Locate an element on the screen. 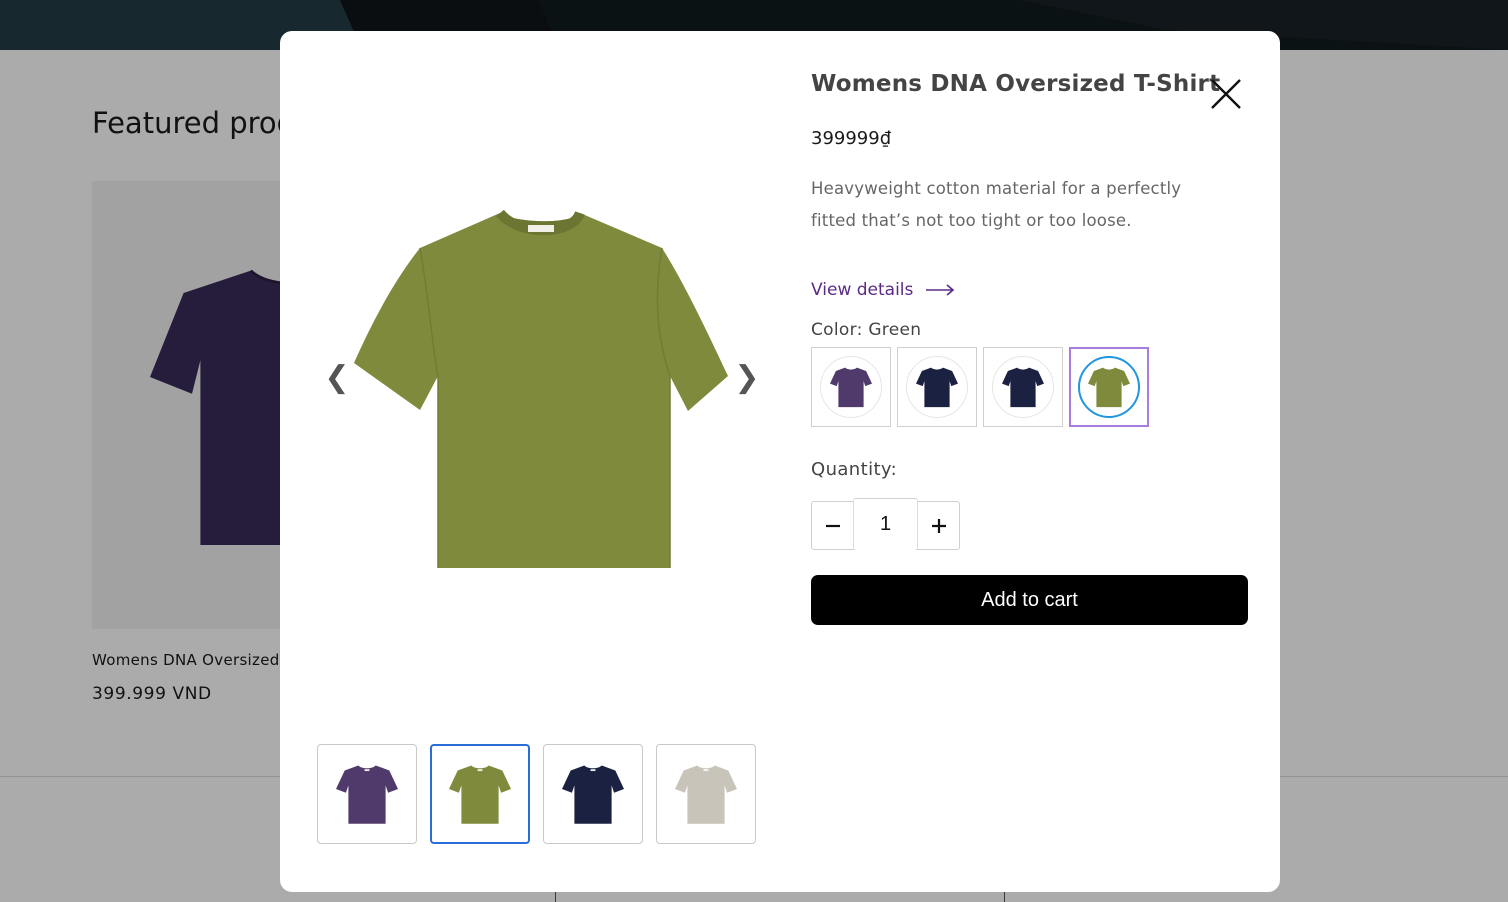 Image resolution: width=1508 pixels, height=902 pixels. sand-tshirt-thumbnail-icon is located at coordinates (706, 794).